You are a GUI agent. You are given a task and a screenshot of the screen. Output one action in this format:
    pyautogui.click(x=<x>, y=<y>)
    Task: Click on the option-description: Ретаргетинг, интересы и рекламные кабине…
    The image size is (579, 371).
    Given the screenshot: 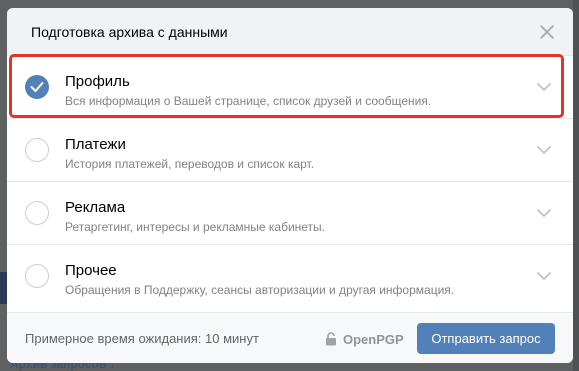 What is the action you would take?
    pyautogui.click(x=195, y=227)
    